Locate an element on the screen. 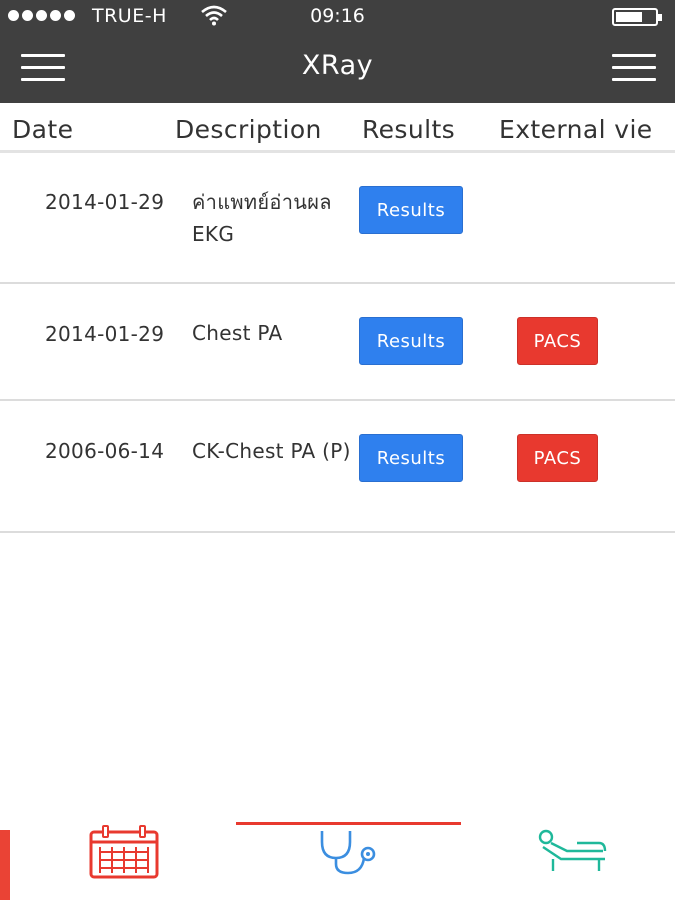  battery-icon is located at coordinates (637, 17).